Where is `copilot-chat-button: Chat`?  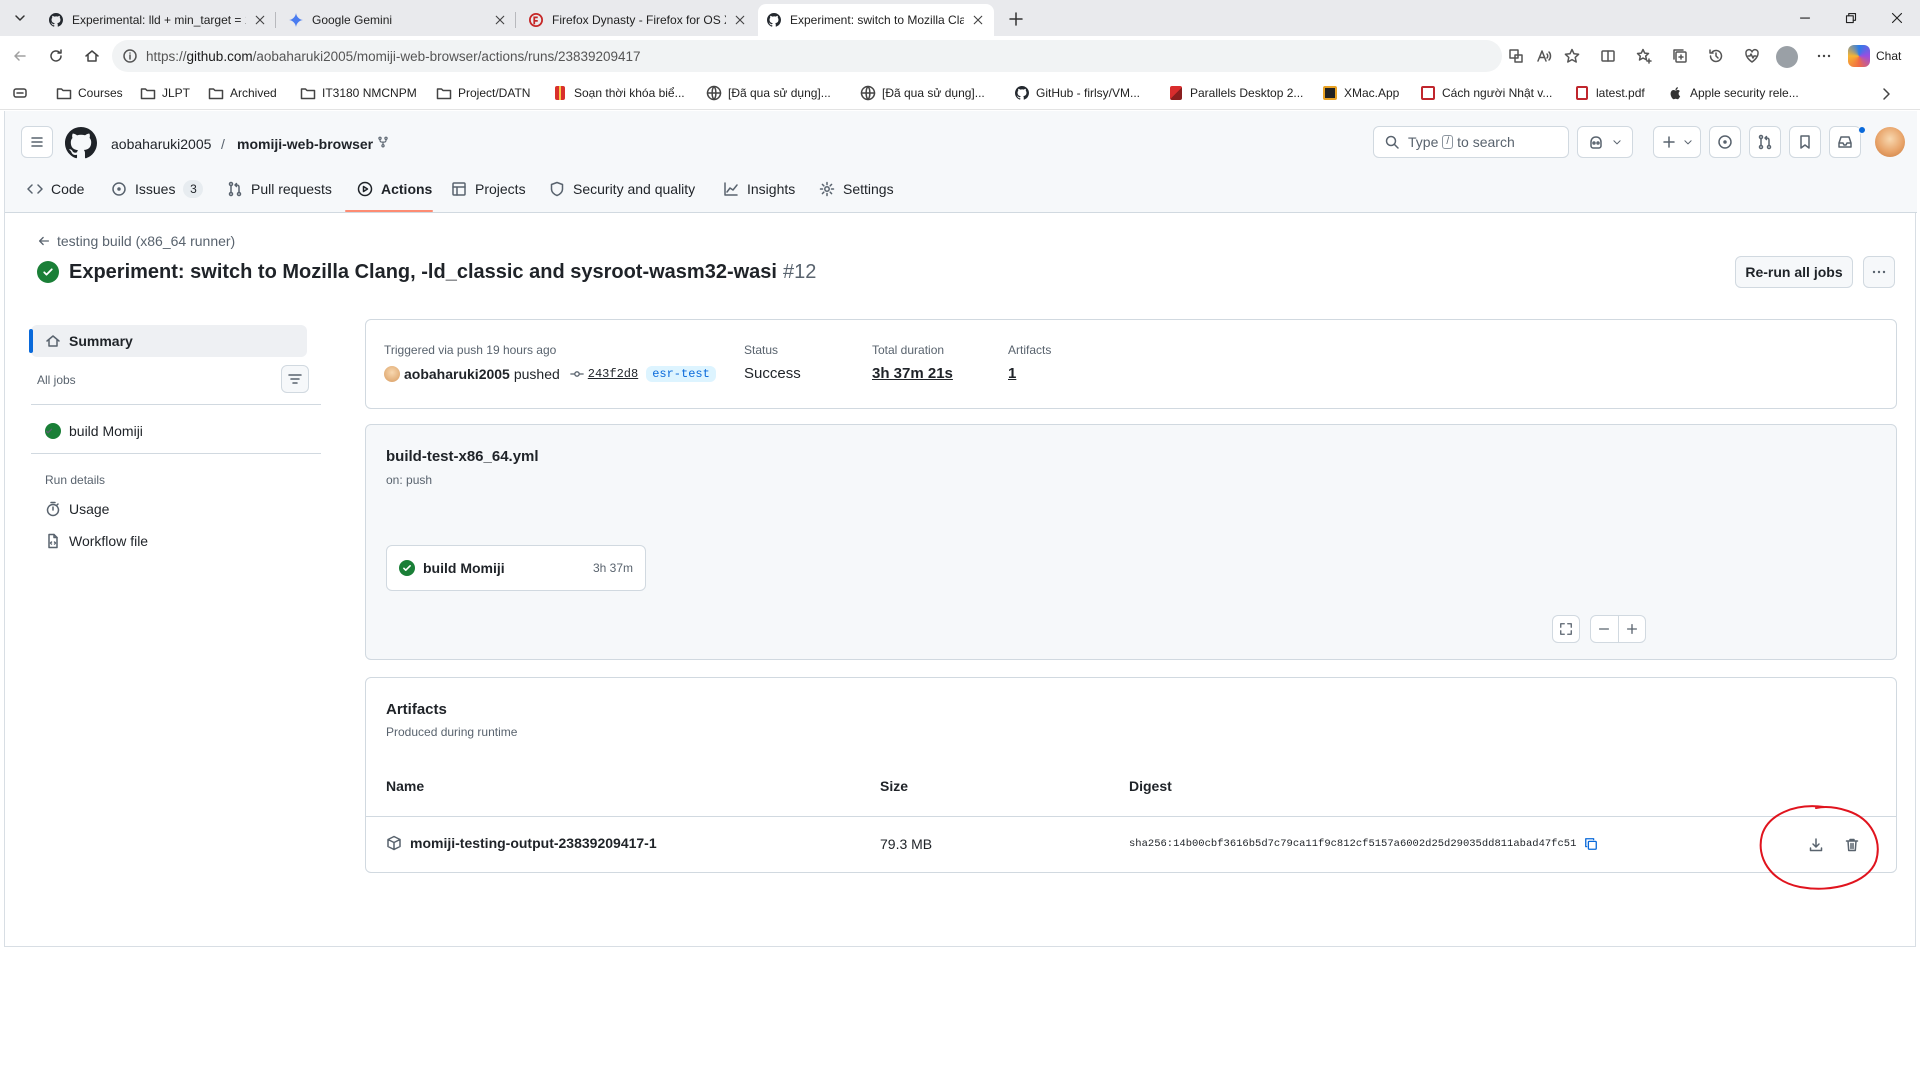
copilot-chat-button: Chat is located at coordinates (1874, 56).